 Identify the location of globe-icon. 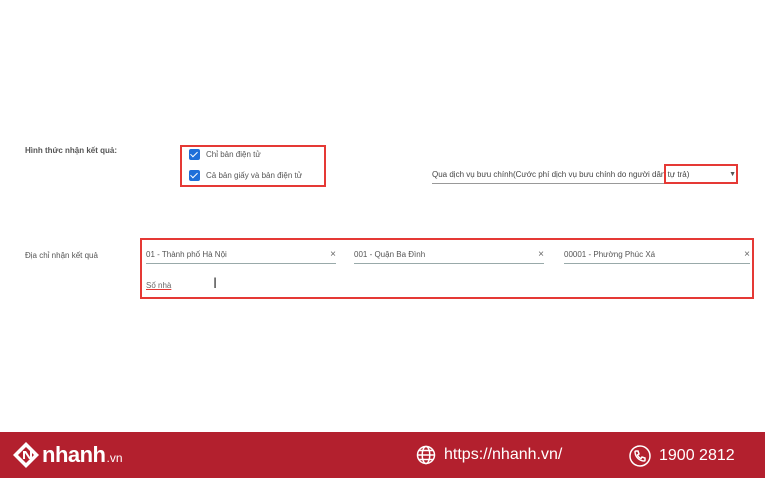
(426, 455).